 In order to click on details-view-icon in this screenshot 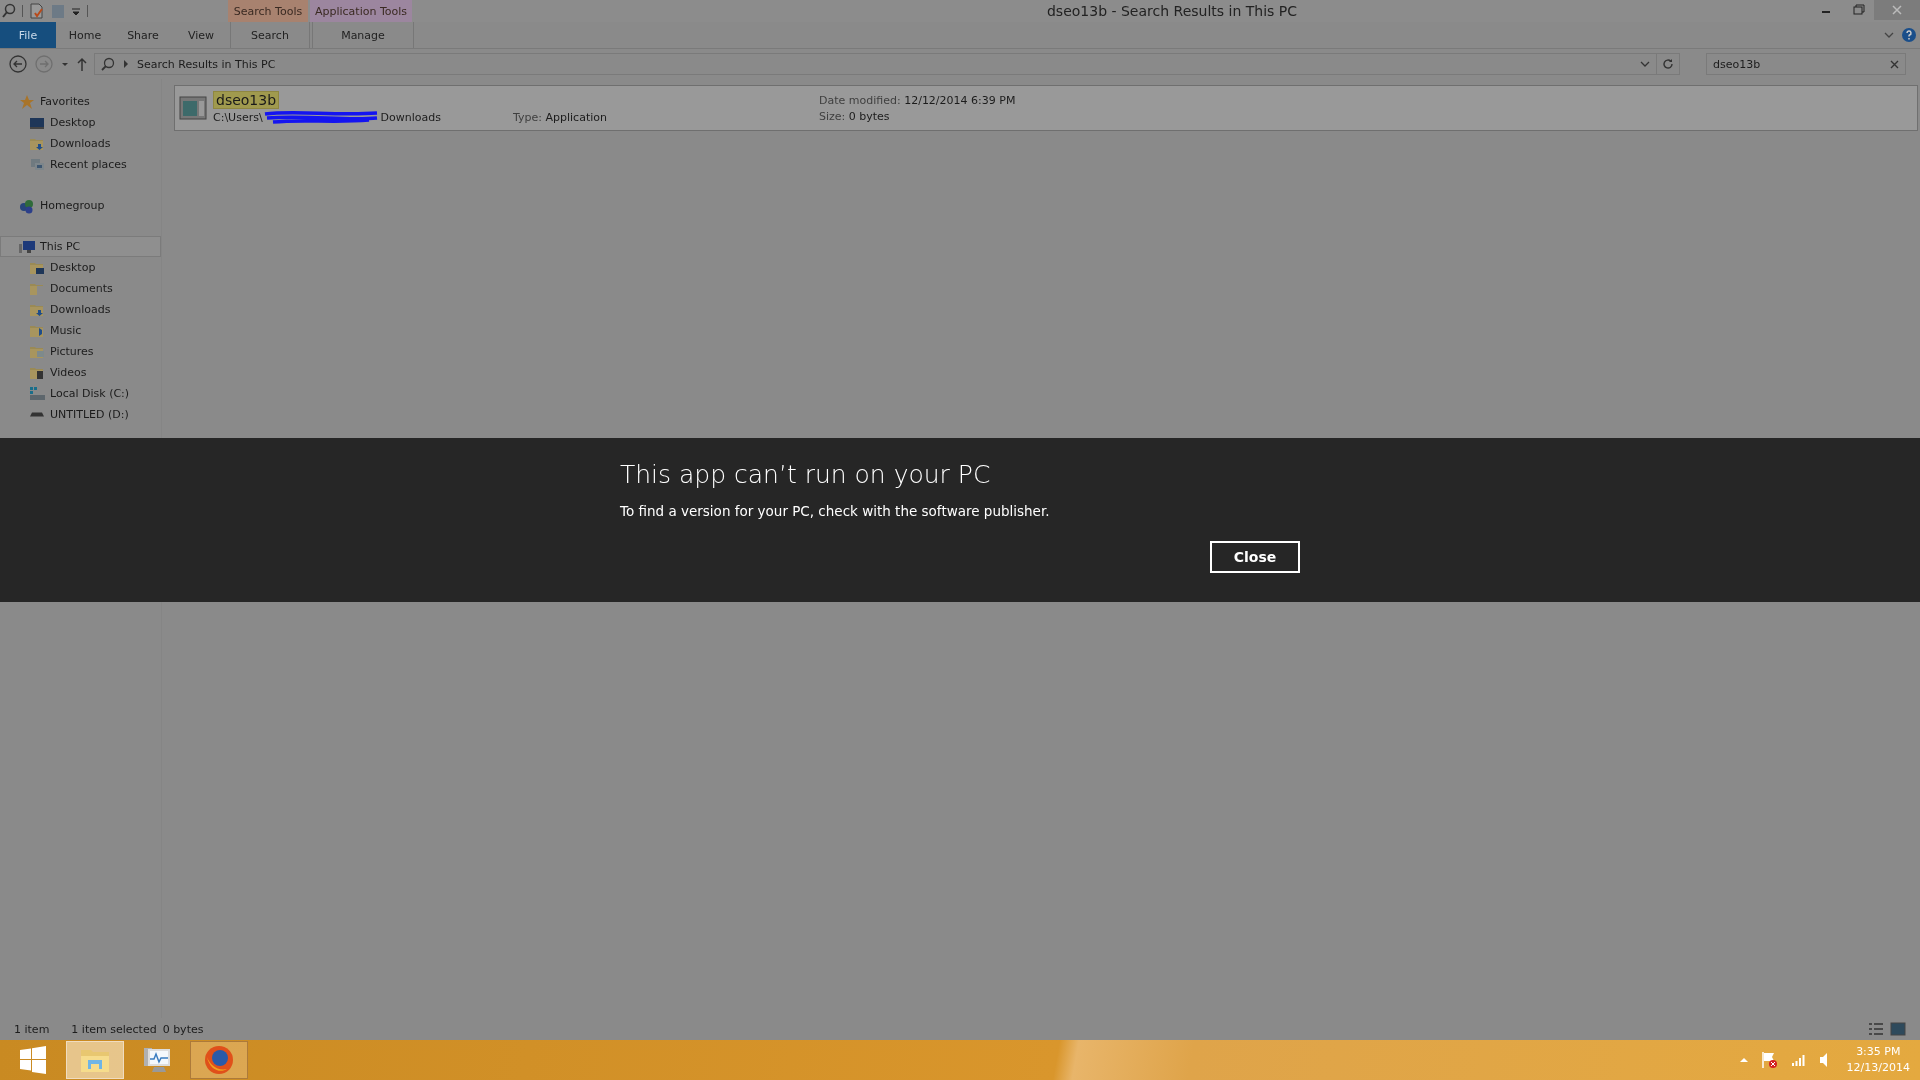, I will do `click(1876, 1029)`.